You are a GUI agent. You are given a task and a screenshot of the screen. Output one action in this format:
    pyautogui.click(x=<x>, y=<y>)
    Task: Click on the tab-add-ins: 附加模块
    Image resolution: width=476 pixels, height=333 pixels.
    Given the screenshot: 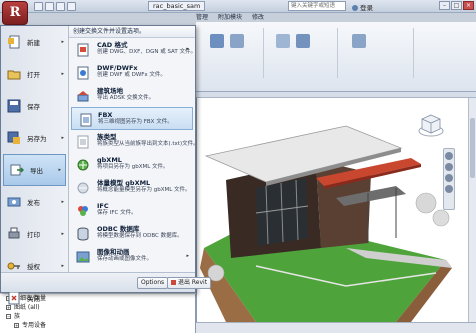 What is the action you would take?
    pyautogui.click(x=230, y=17)
    